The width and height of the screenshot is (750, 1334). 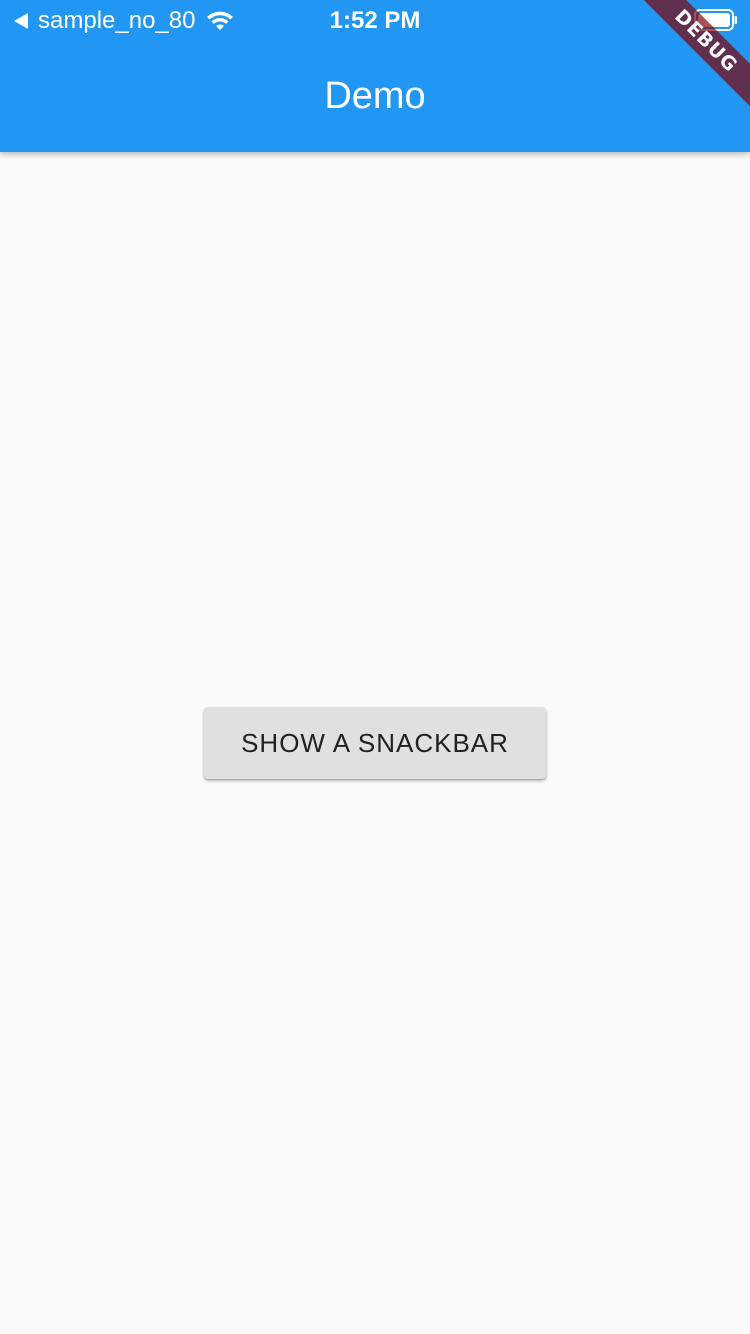 What do you see at coordinates (375, 96) in the screenshot?
I see `page-title: Demo` at bounding box center [375, 96].